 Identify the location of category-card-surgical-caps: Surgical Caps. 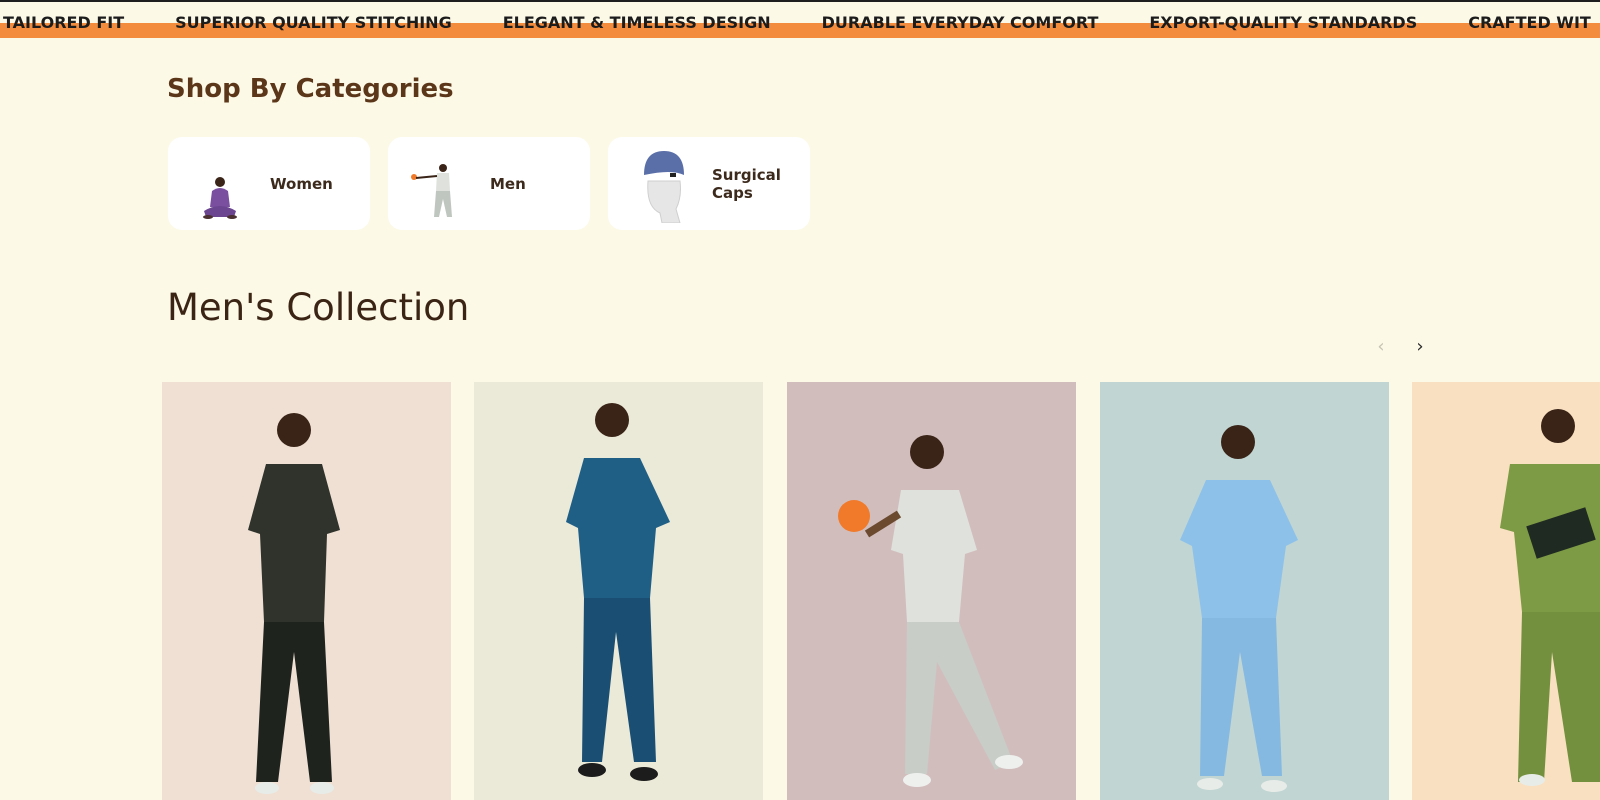
(709, 183).